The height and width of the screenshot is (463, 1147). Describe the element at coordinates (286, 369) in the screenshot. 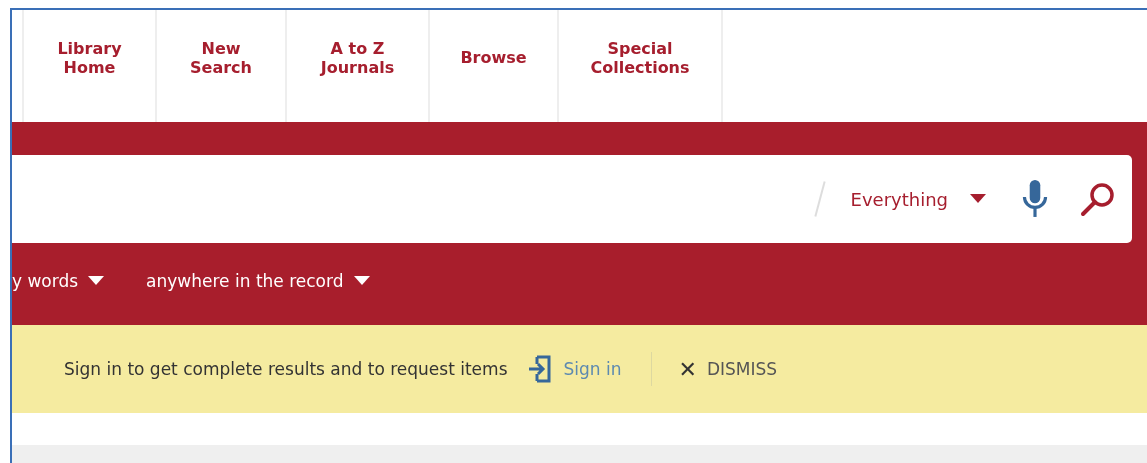

I see `banner-message: Sign in to get complete results and to request items` at that location.